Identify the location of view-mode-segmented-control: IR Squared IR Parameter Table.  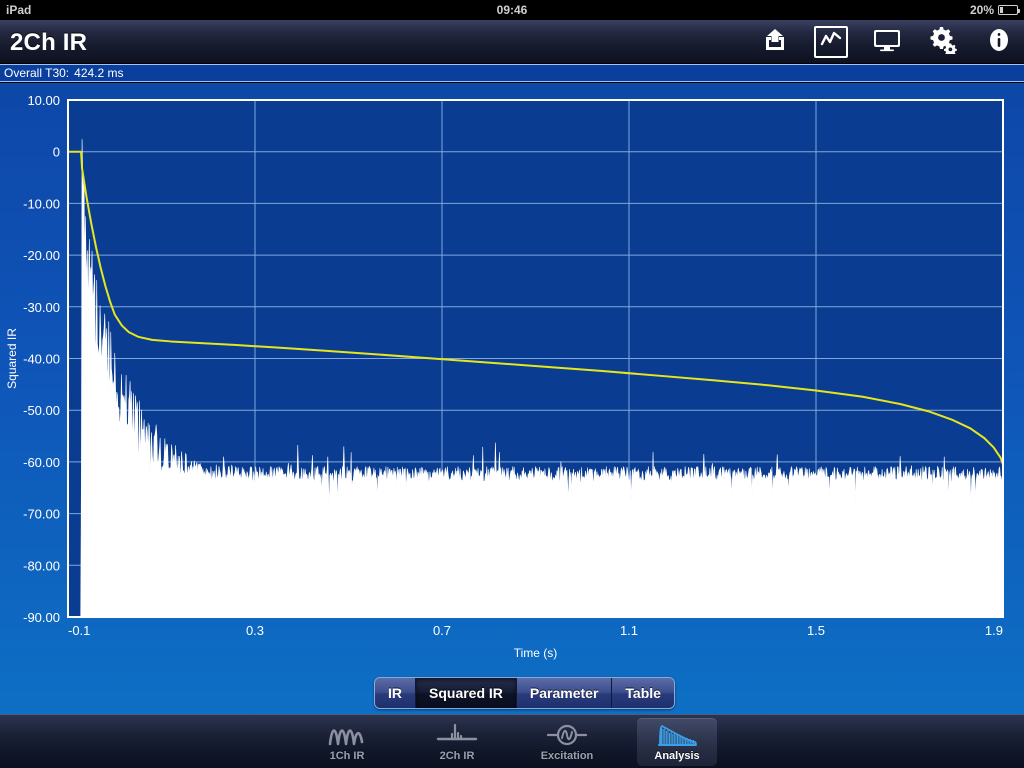
(524, 693).